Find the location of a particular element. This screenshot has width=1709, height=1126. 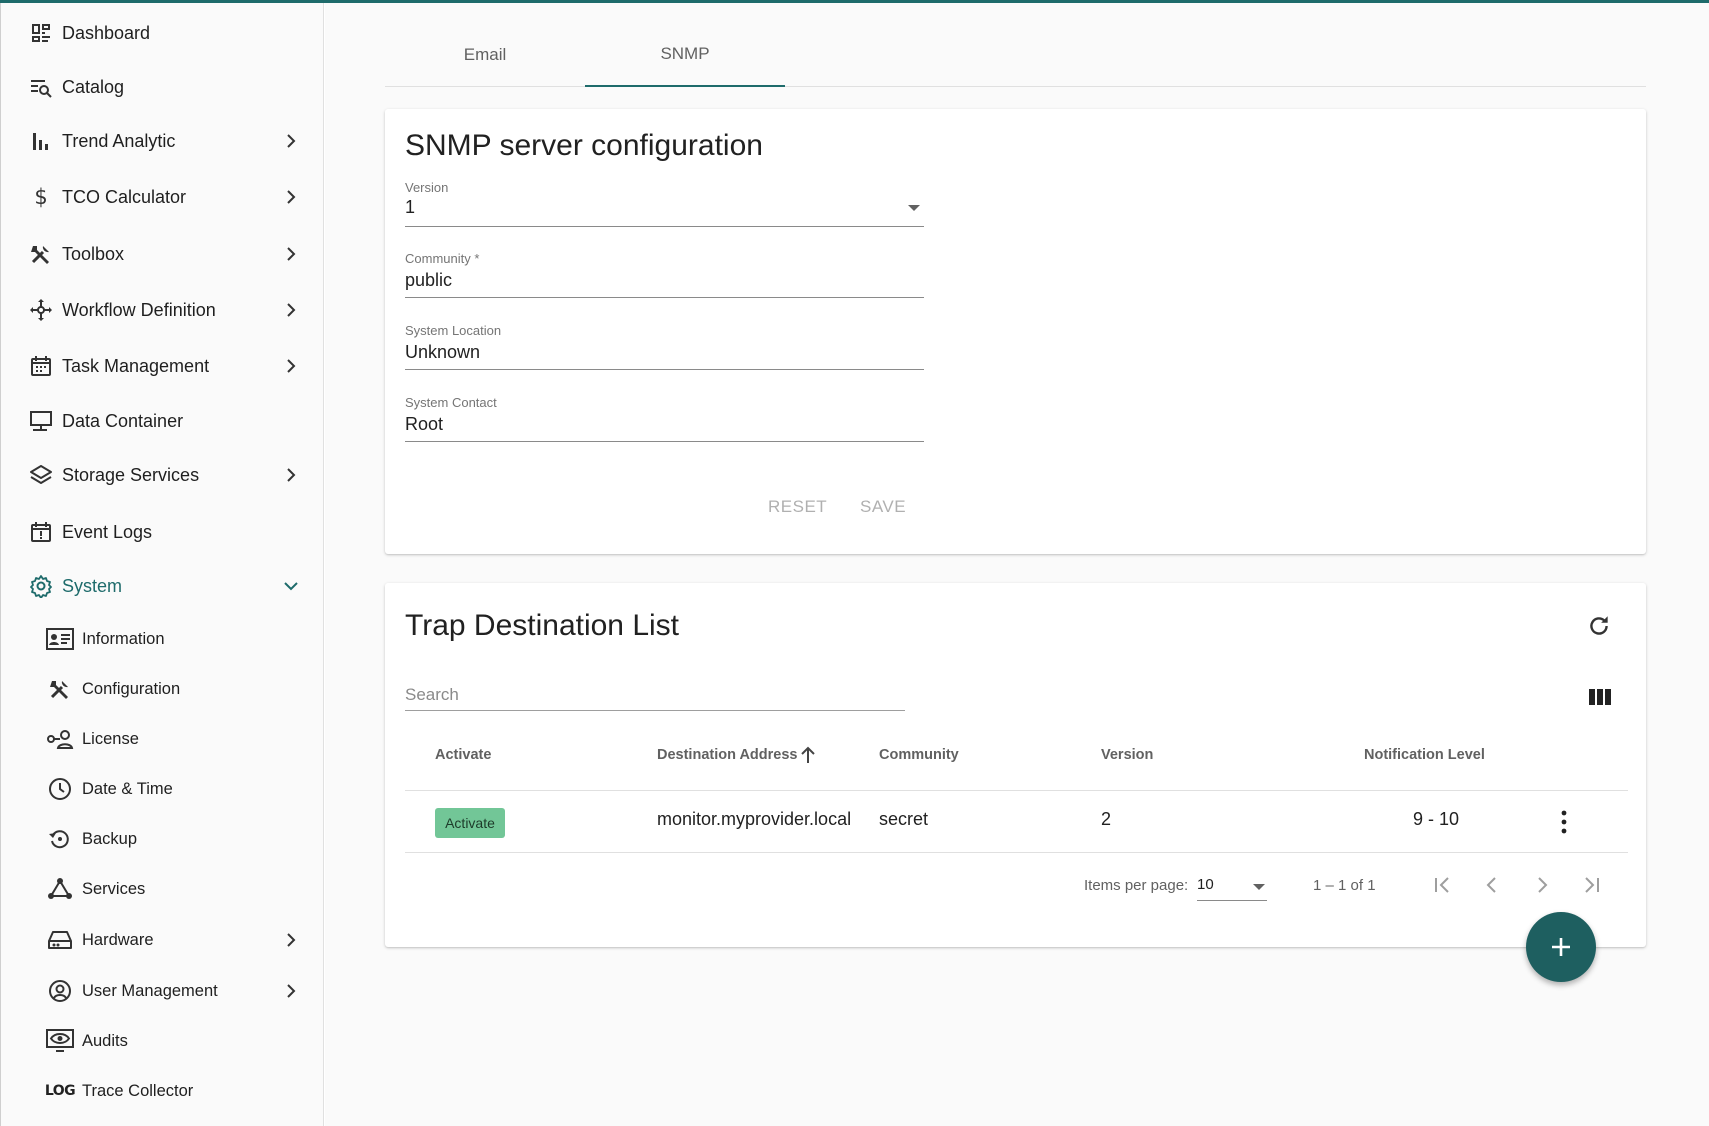

sidebar-item-label: Hardware is located at coordinates (118, 939).